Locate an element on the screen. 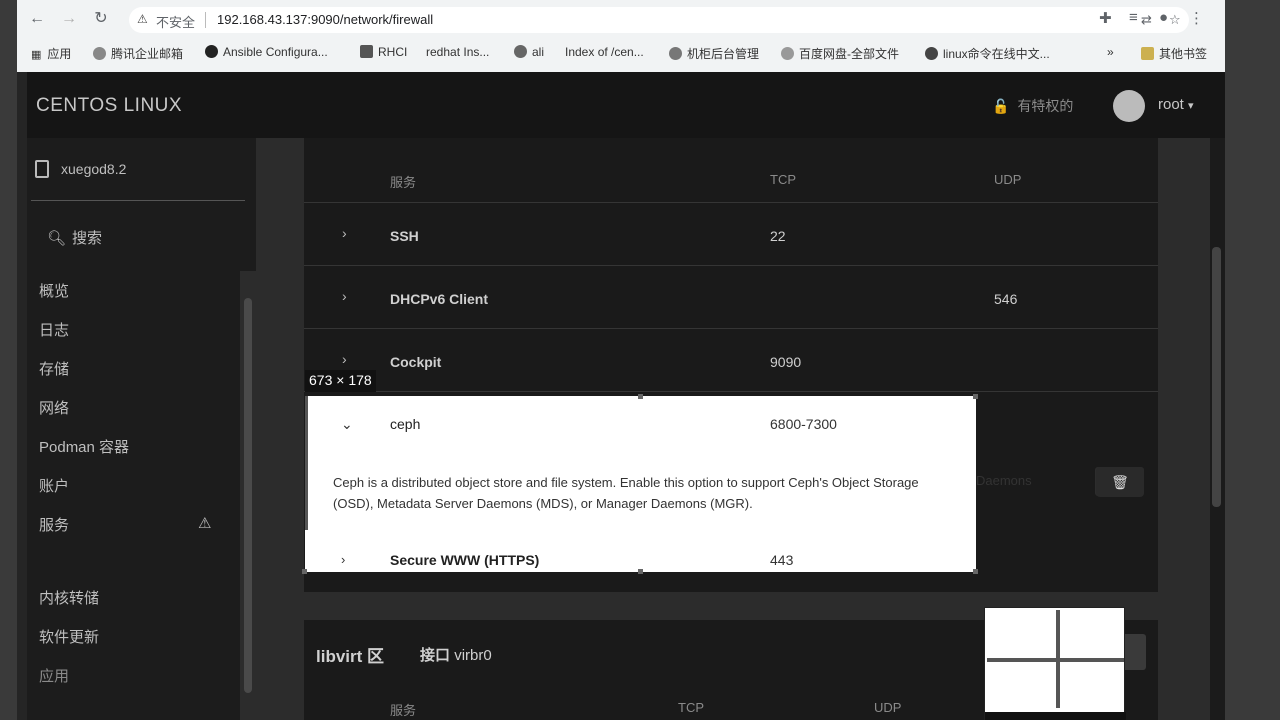 The height and width of the screenshot is (720, 1280). bookmark-item: 腾讯企业邮箱 is located at coordinates (138, 53).